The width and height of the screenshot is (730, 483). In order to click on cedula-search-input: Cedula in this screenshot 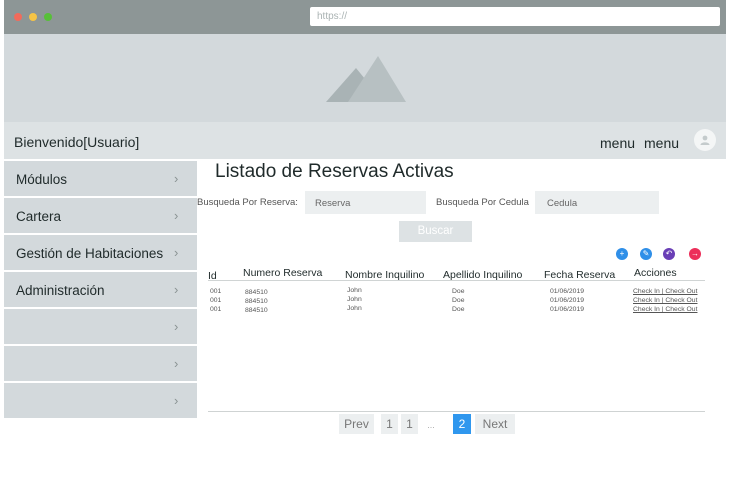, I will do `click(597, 202)`.